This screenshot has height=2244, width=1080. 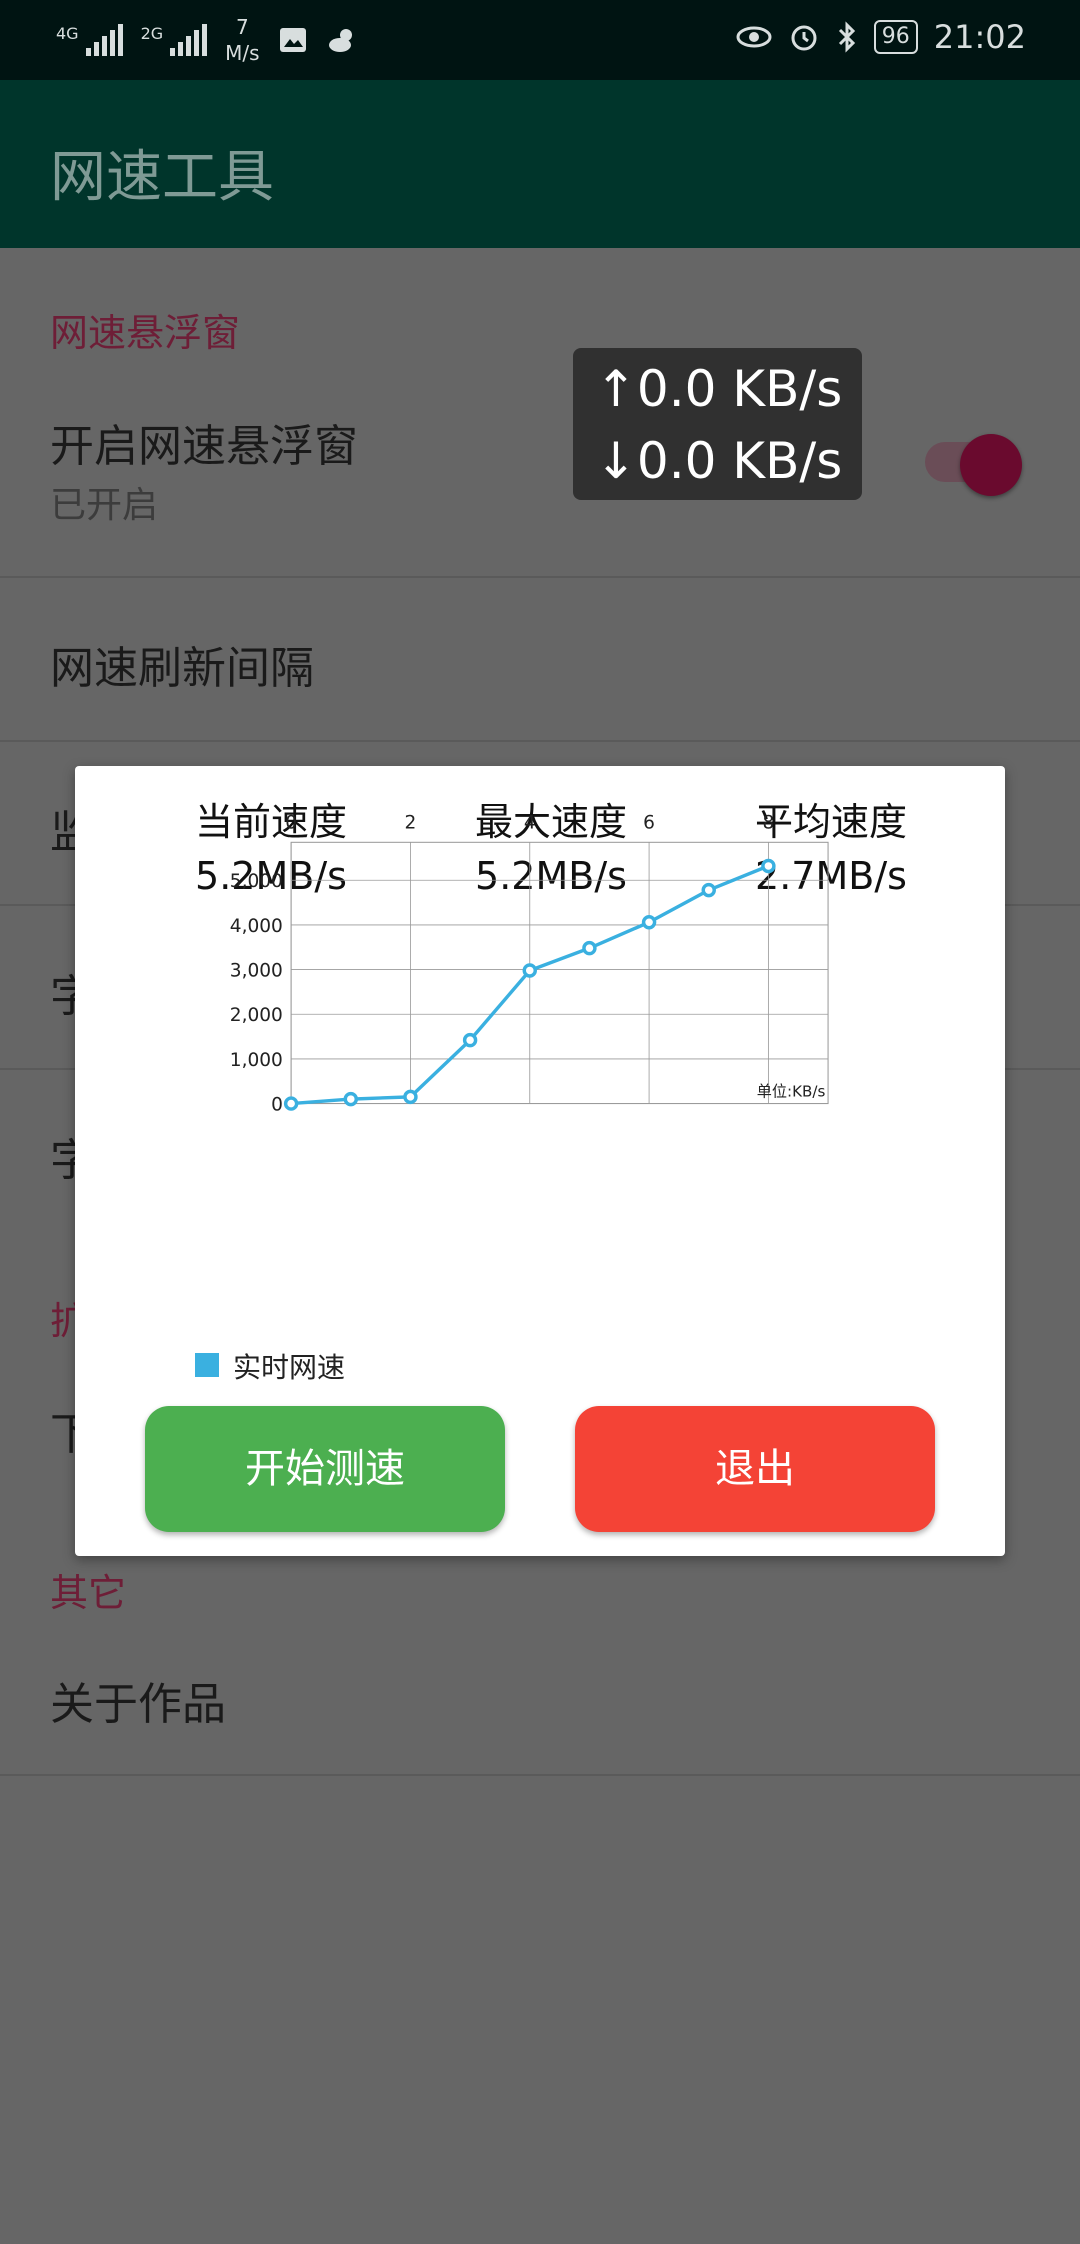 I want to click on y-tick-label: 3,000, so click(x=256, y=970).